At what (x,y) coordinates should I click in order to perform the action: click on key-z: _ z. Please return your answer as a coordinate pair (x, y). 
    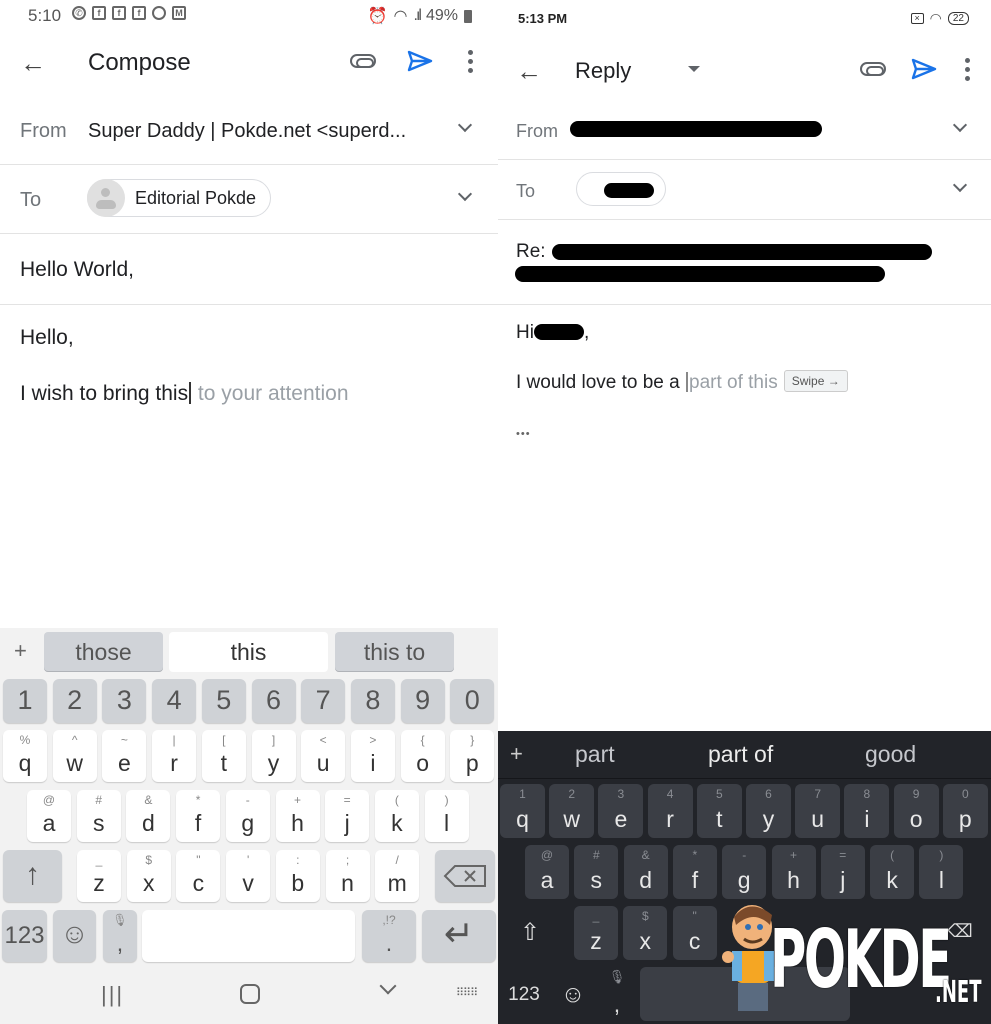
    Looking at the image, I should click on (99, 876).